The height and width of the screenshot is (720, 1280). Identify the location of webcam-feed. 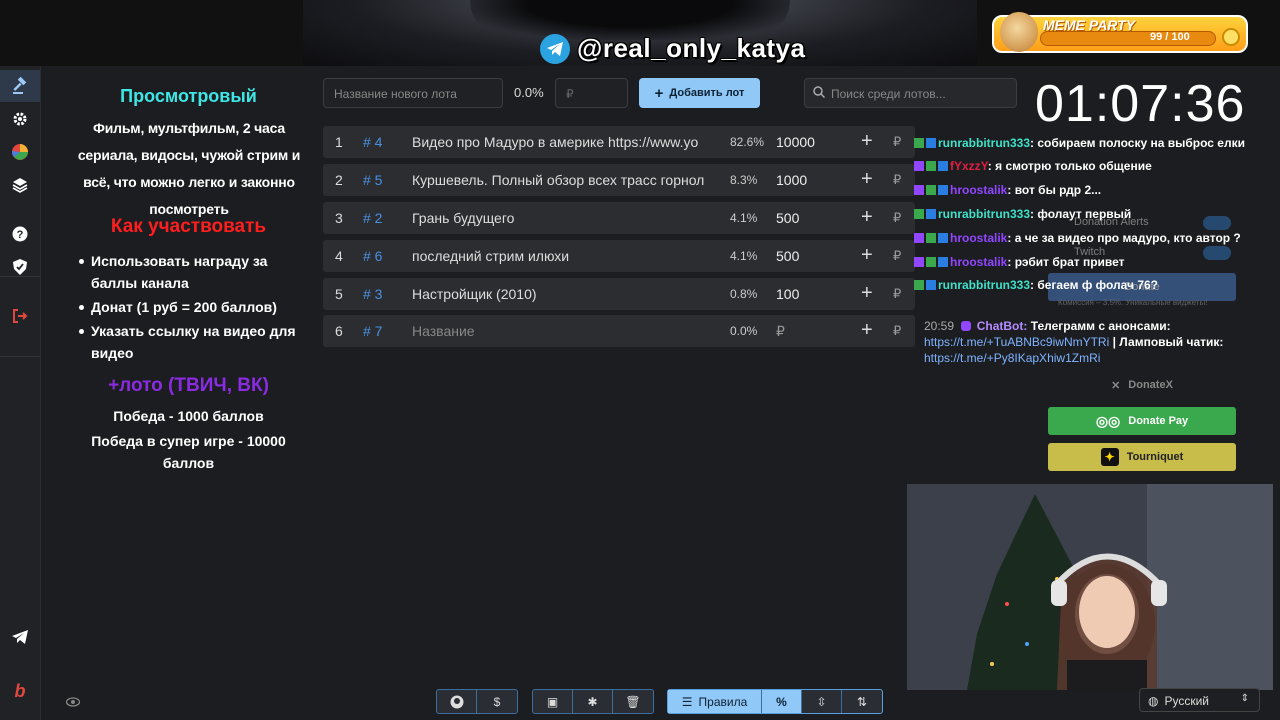
(1090, 587).